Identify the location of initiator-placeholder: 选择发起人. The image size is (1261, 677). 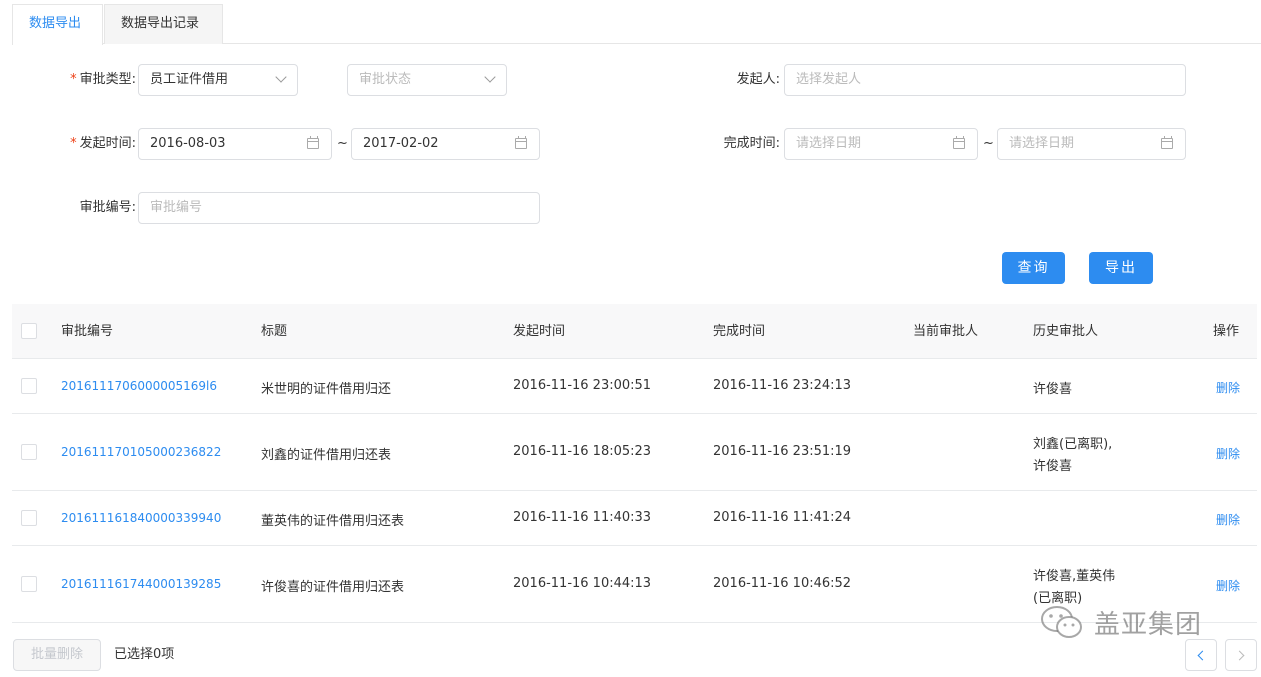
(829, 79).